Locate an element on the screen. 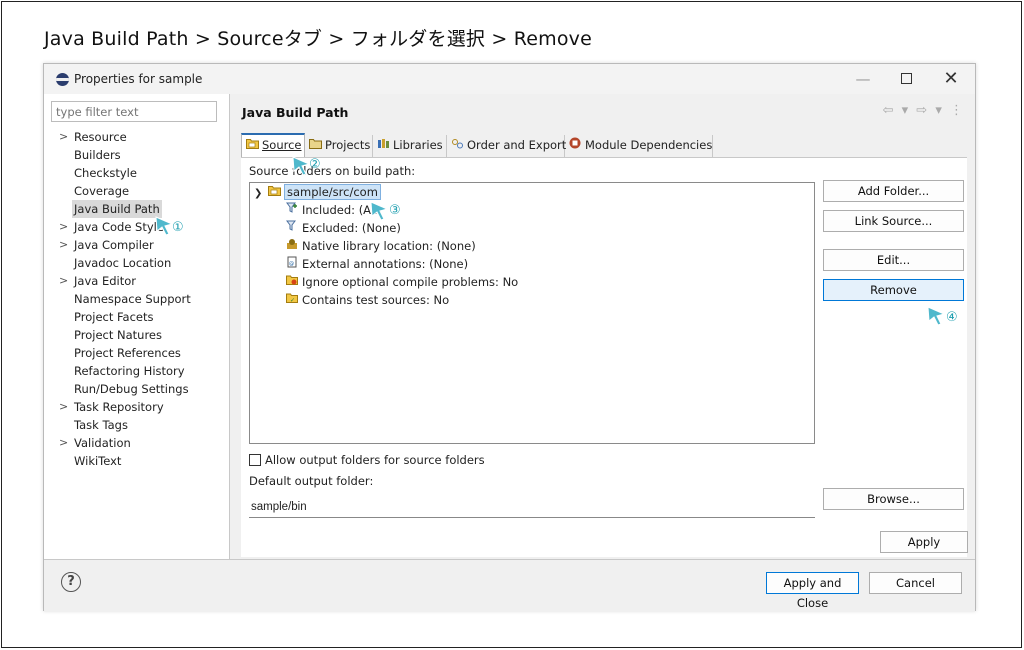  tree-item-namespace-support: Namespace Support is located at coordinates (136, 299).